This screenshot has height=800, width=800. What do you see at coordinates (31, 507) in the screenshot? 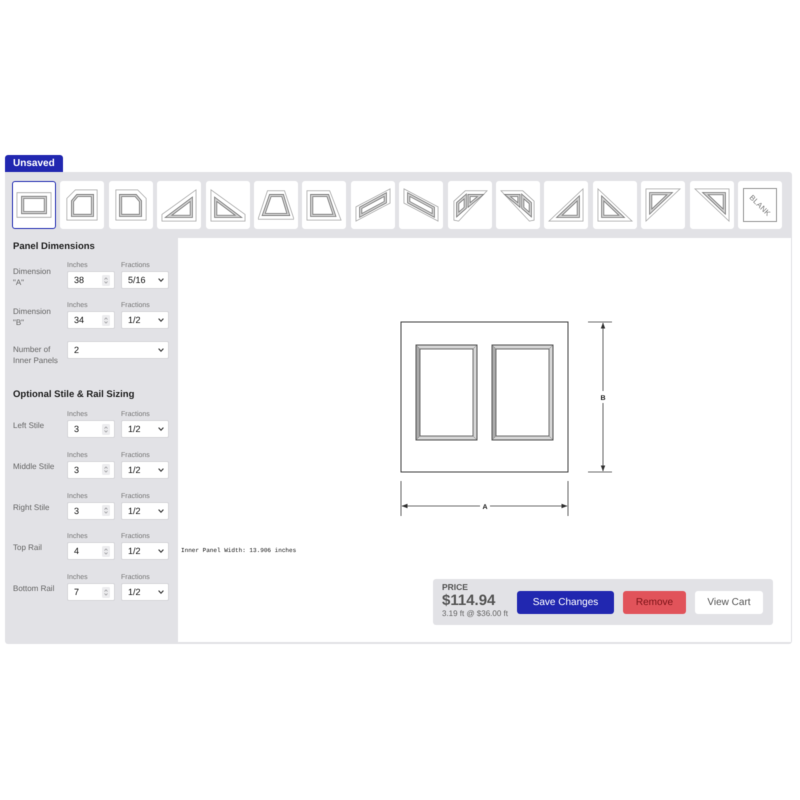
I see `field-label: Right Stile` at bounding box center [31, 507].